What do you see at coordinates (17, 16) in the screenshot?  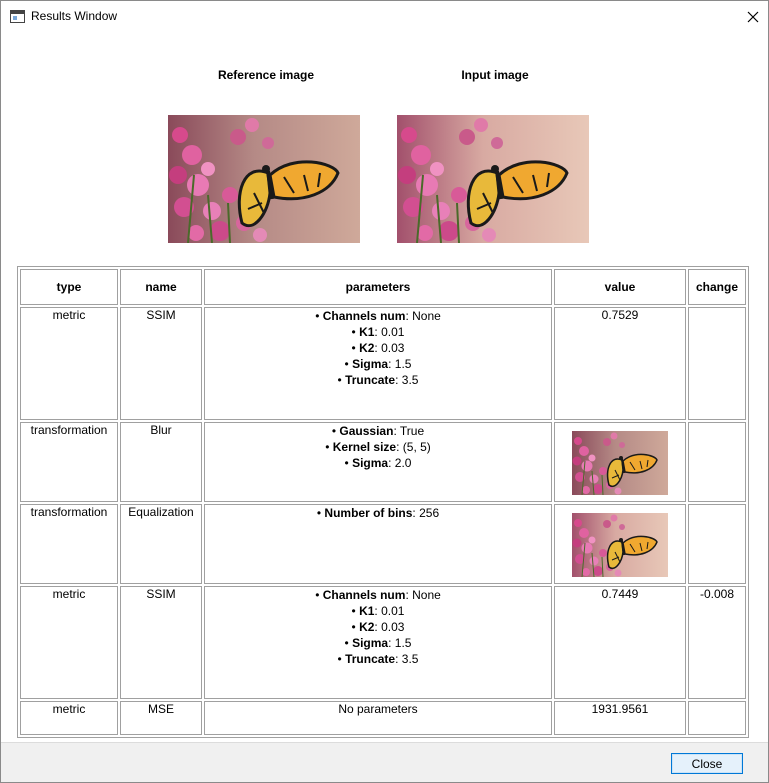 I see `app-window-icon` at bounding box center [17, 16].